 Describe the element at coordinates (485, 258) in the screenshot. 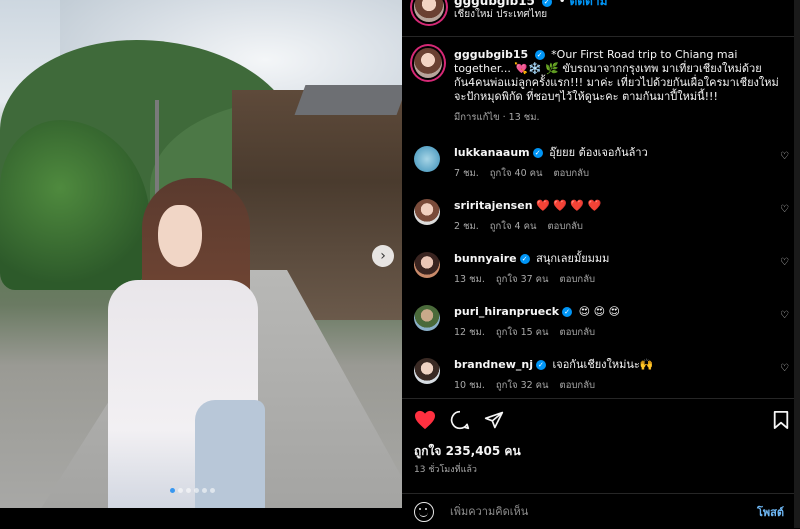

I see `comment-username: bunnyaire` at that location.